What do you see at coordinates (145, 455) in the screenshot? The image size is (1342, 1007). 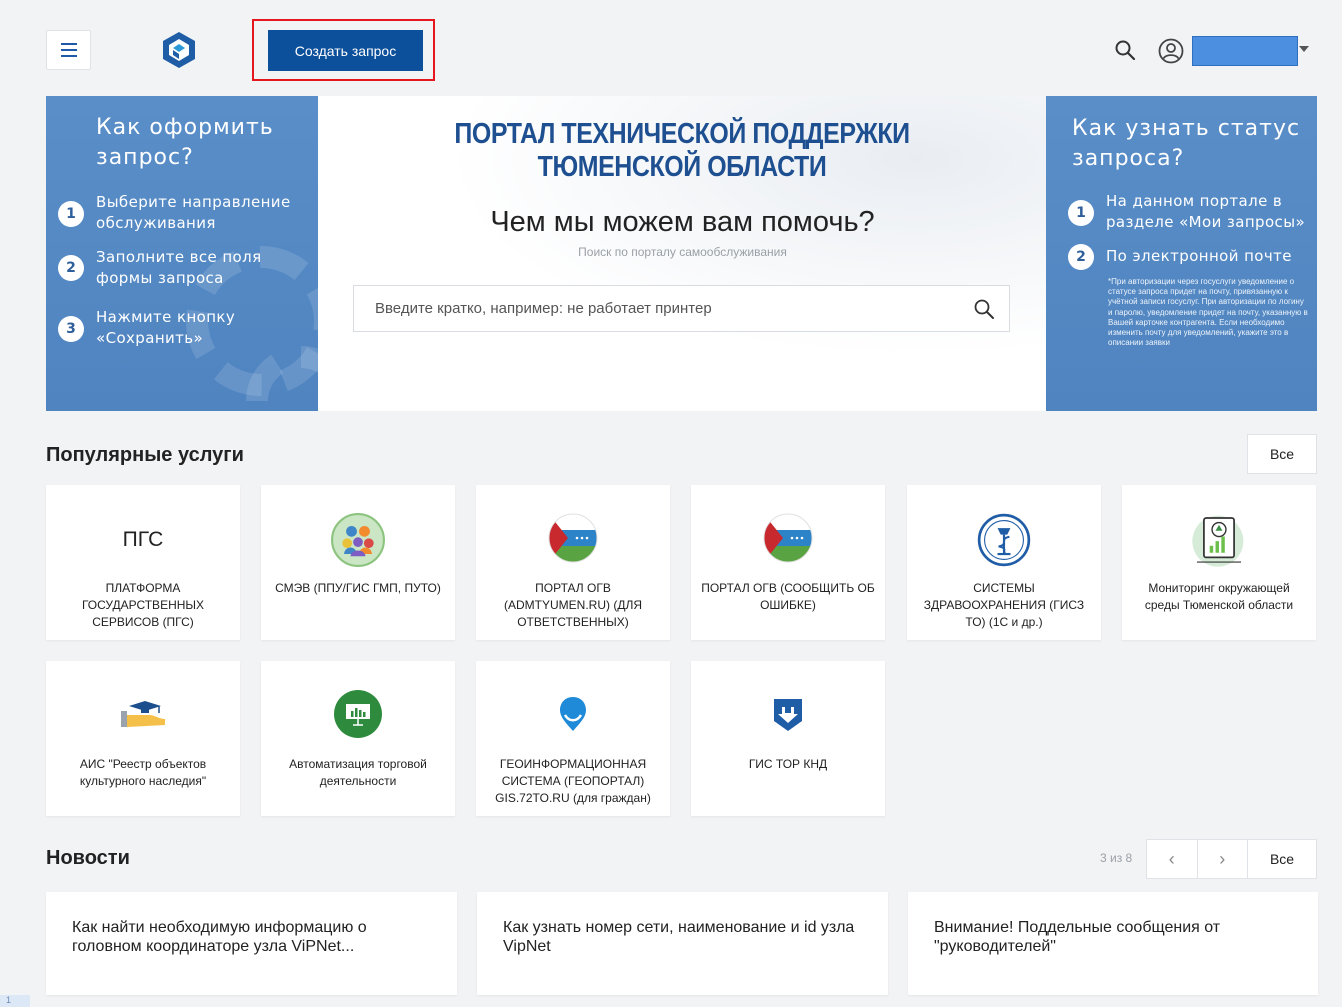 I see `popular-services-title: Популярные услуги` at bounding box center [145, 455].